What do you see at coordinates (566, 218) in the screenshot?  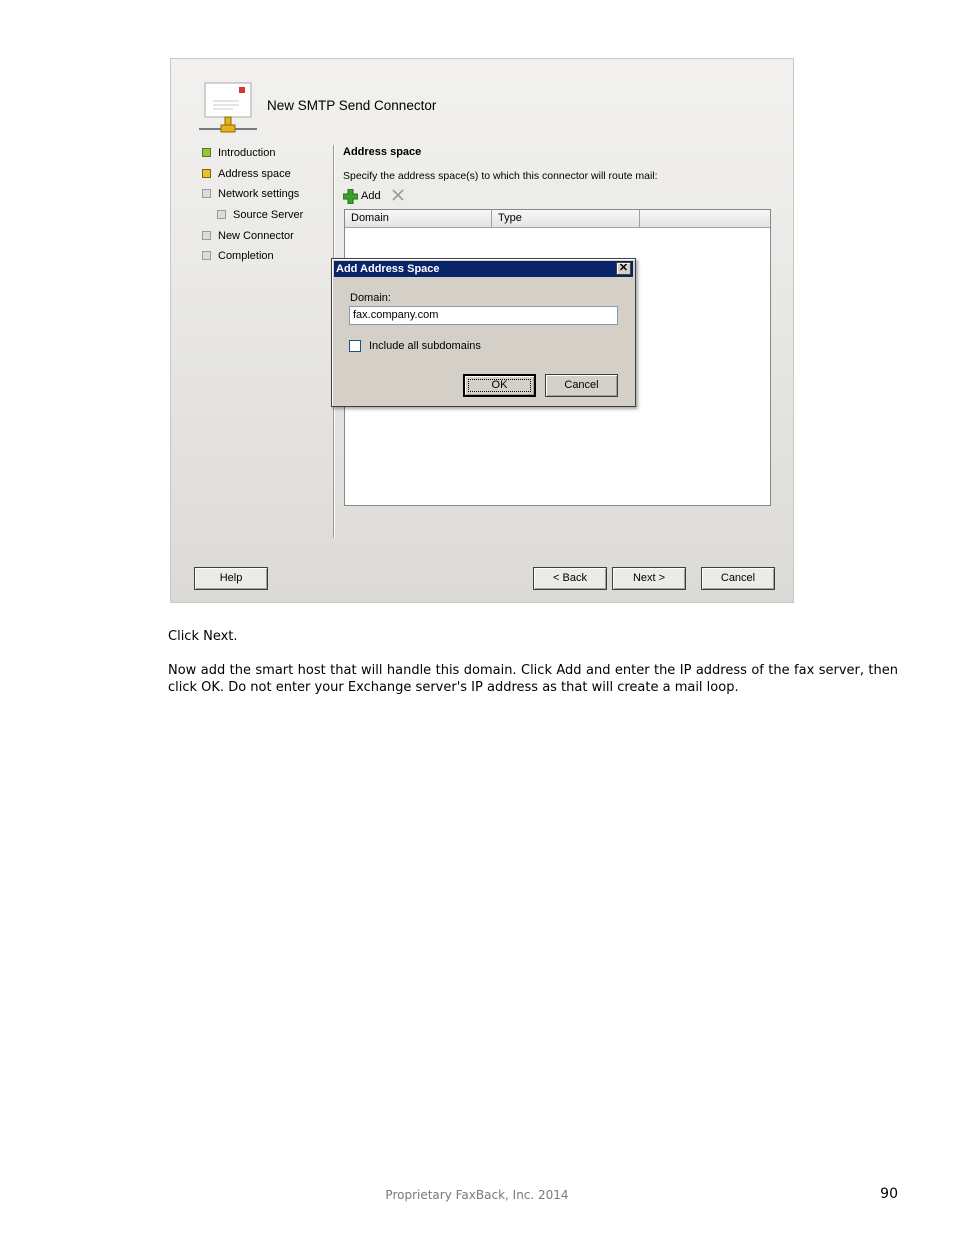 I see `column-header-type: Type` at bounding box center [566, 218].